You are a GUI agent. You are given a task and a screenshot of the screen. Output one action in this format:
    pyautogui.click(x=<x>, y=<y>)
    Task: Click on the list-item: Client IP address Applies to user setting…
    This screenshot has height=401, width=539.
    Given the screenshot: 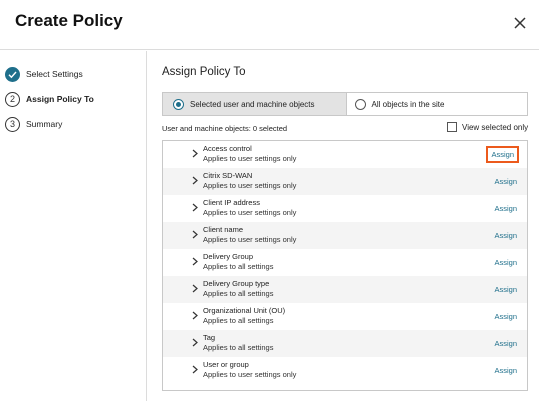 What is the action you would take?
    pyautogui.click(x=345, y=208)
    